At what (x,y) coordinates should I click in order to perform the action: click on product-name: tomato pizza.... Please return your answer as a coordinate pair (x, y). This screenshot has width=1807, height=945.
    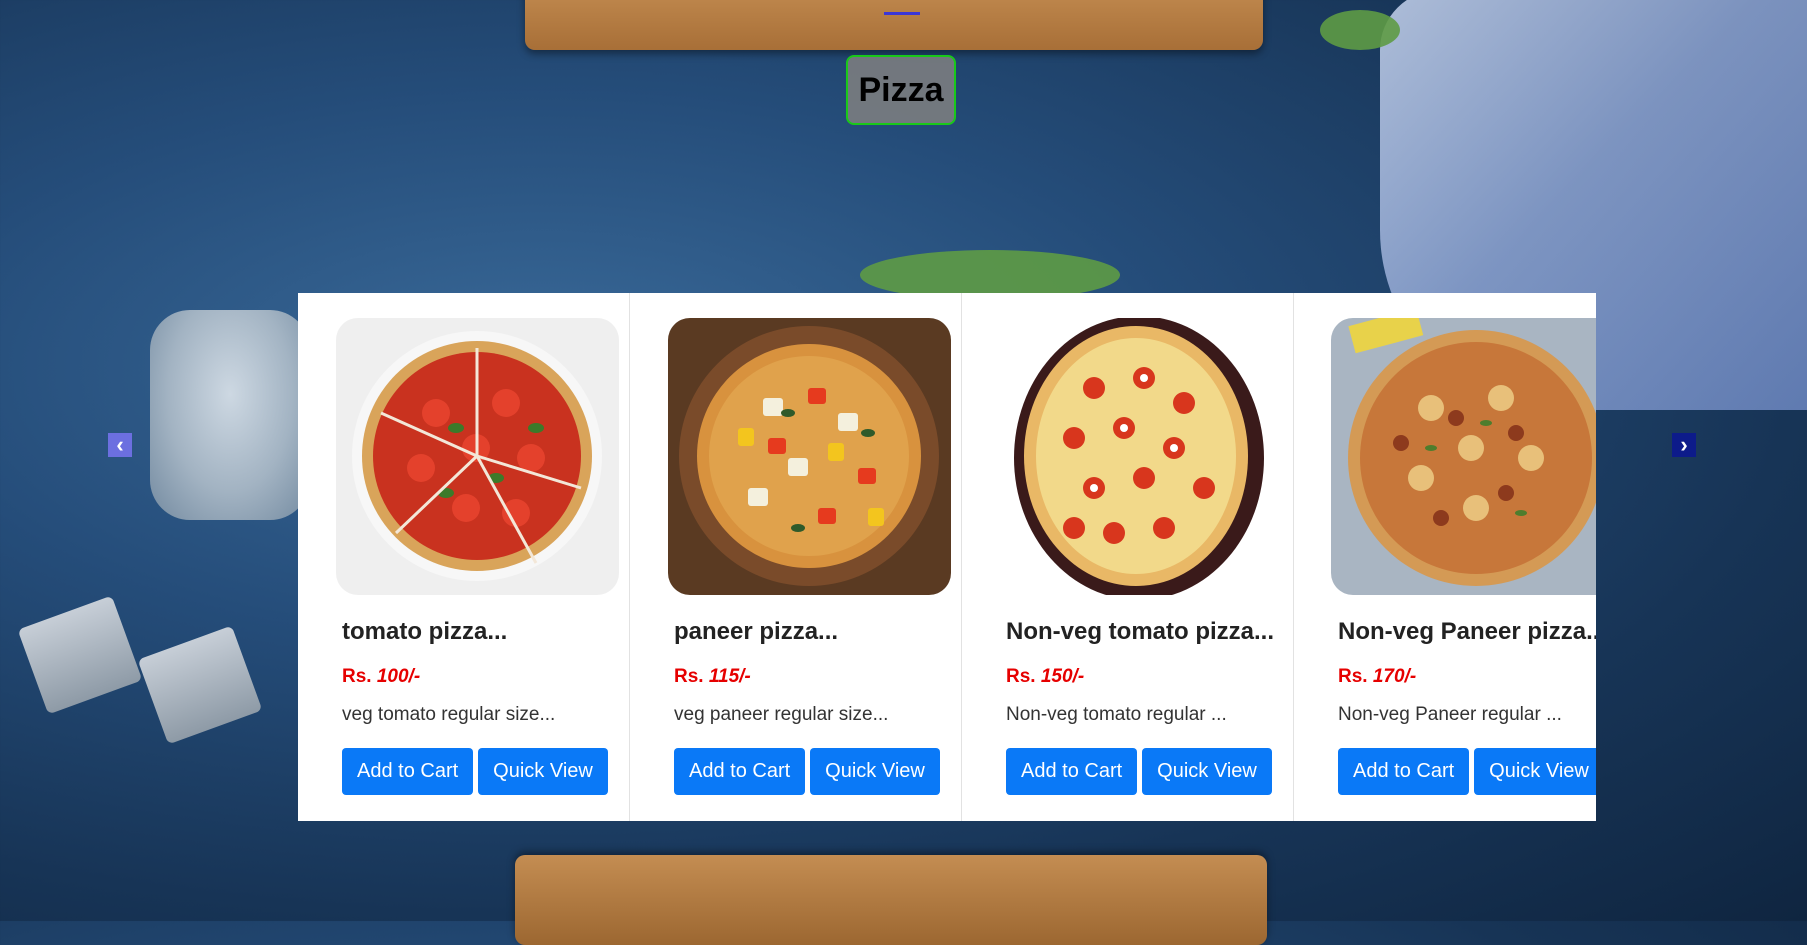
    Looking at the image, I should click on (424, 632).